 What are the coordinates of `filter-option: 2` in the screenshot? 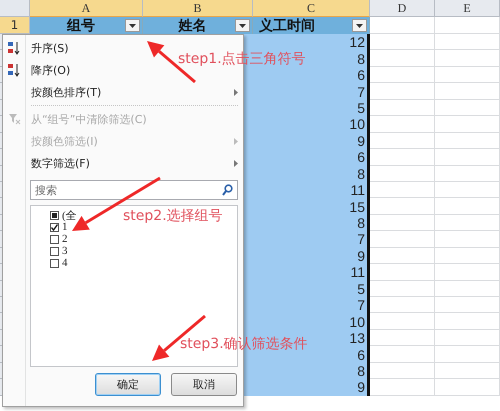 It's located at (53, 239).